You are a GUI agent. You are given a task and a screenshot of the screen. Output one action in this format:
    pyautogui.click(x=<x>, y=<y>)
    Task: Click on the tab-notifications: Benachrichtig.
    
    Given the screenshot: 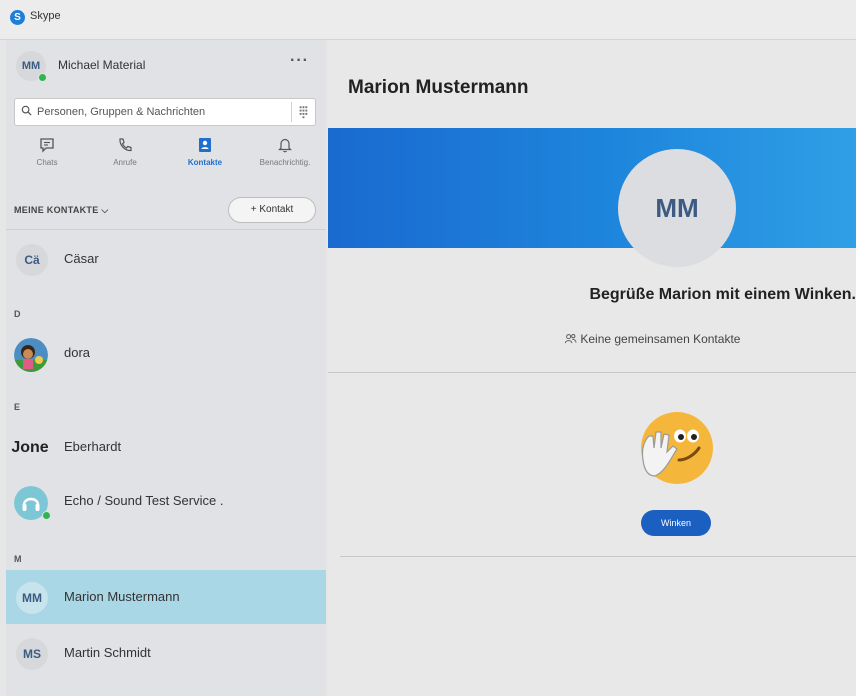 What is the action you would take?
    pyautogui.click(x=285, y=157)
    